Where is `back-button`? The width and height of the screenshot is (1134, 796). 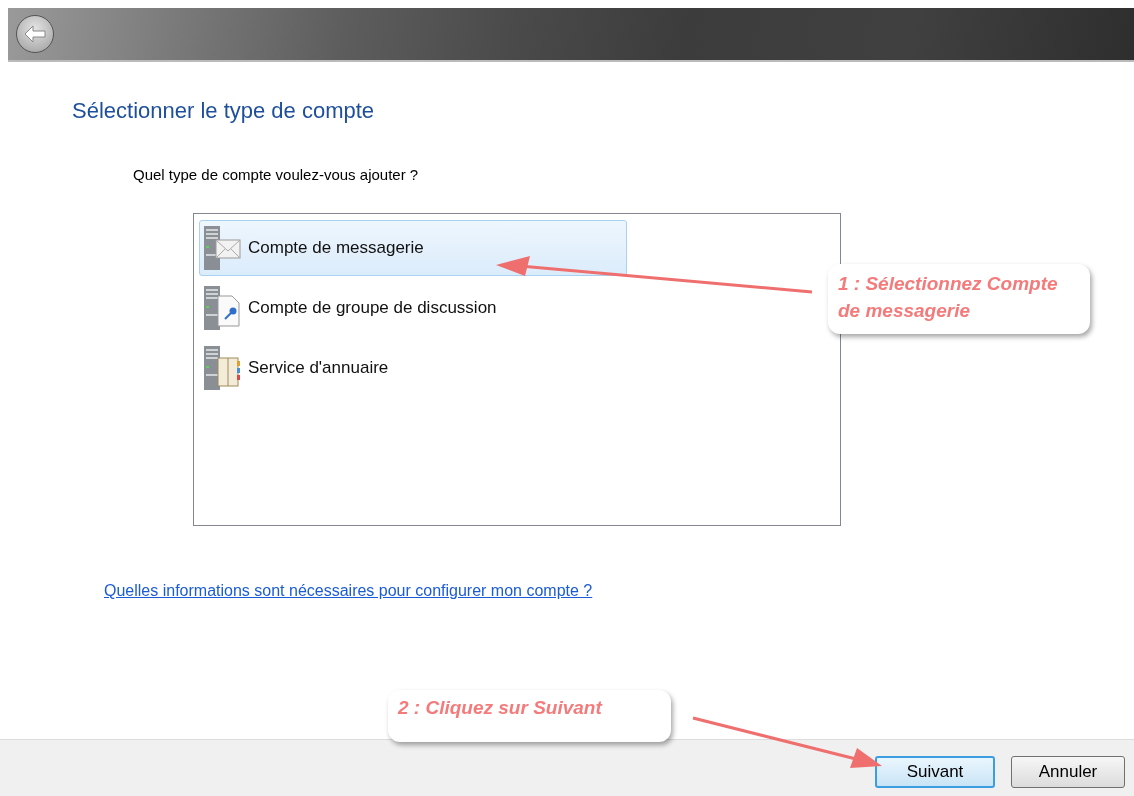 back-button is located at coordinates (35, 34).